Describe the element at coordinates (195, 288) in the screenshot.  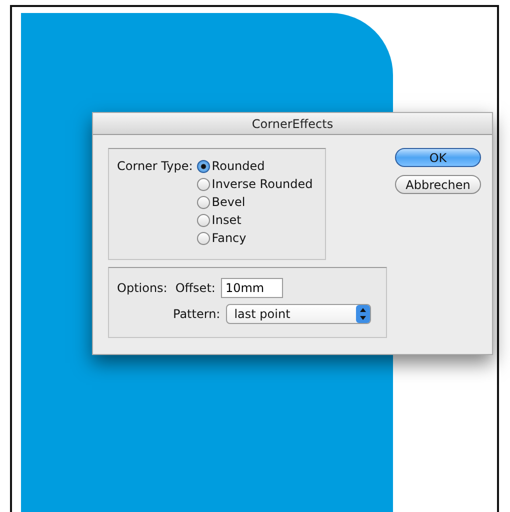
I see `offset-label: Offset:` at that location.